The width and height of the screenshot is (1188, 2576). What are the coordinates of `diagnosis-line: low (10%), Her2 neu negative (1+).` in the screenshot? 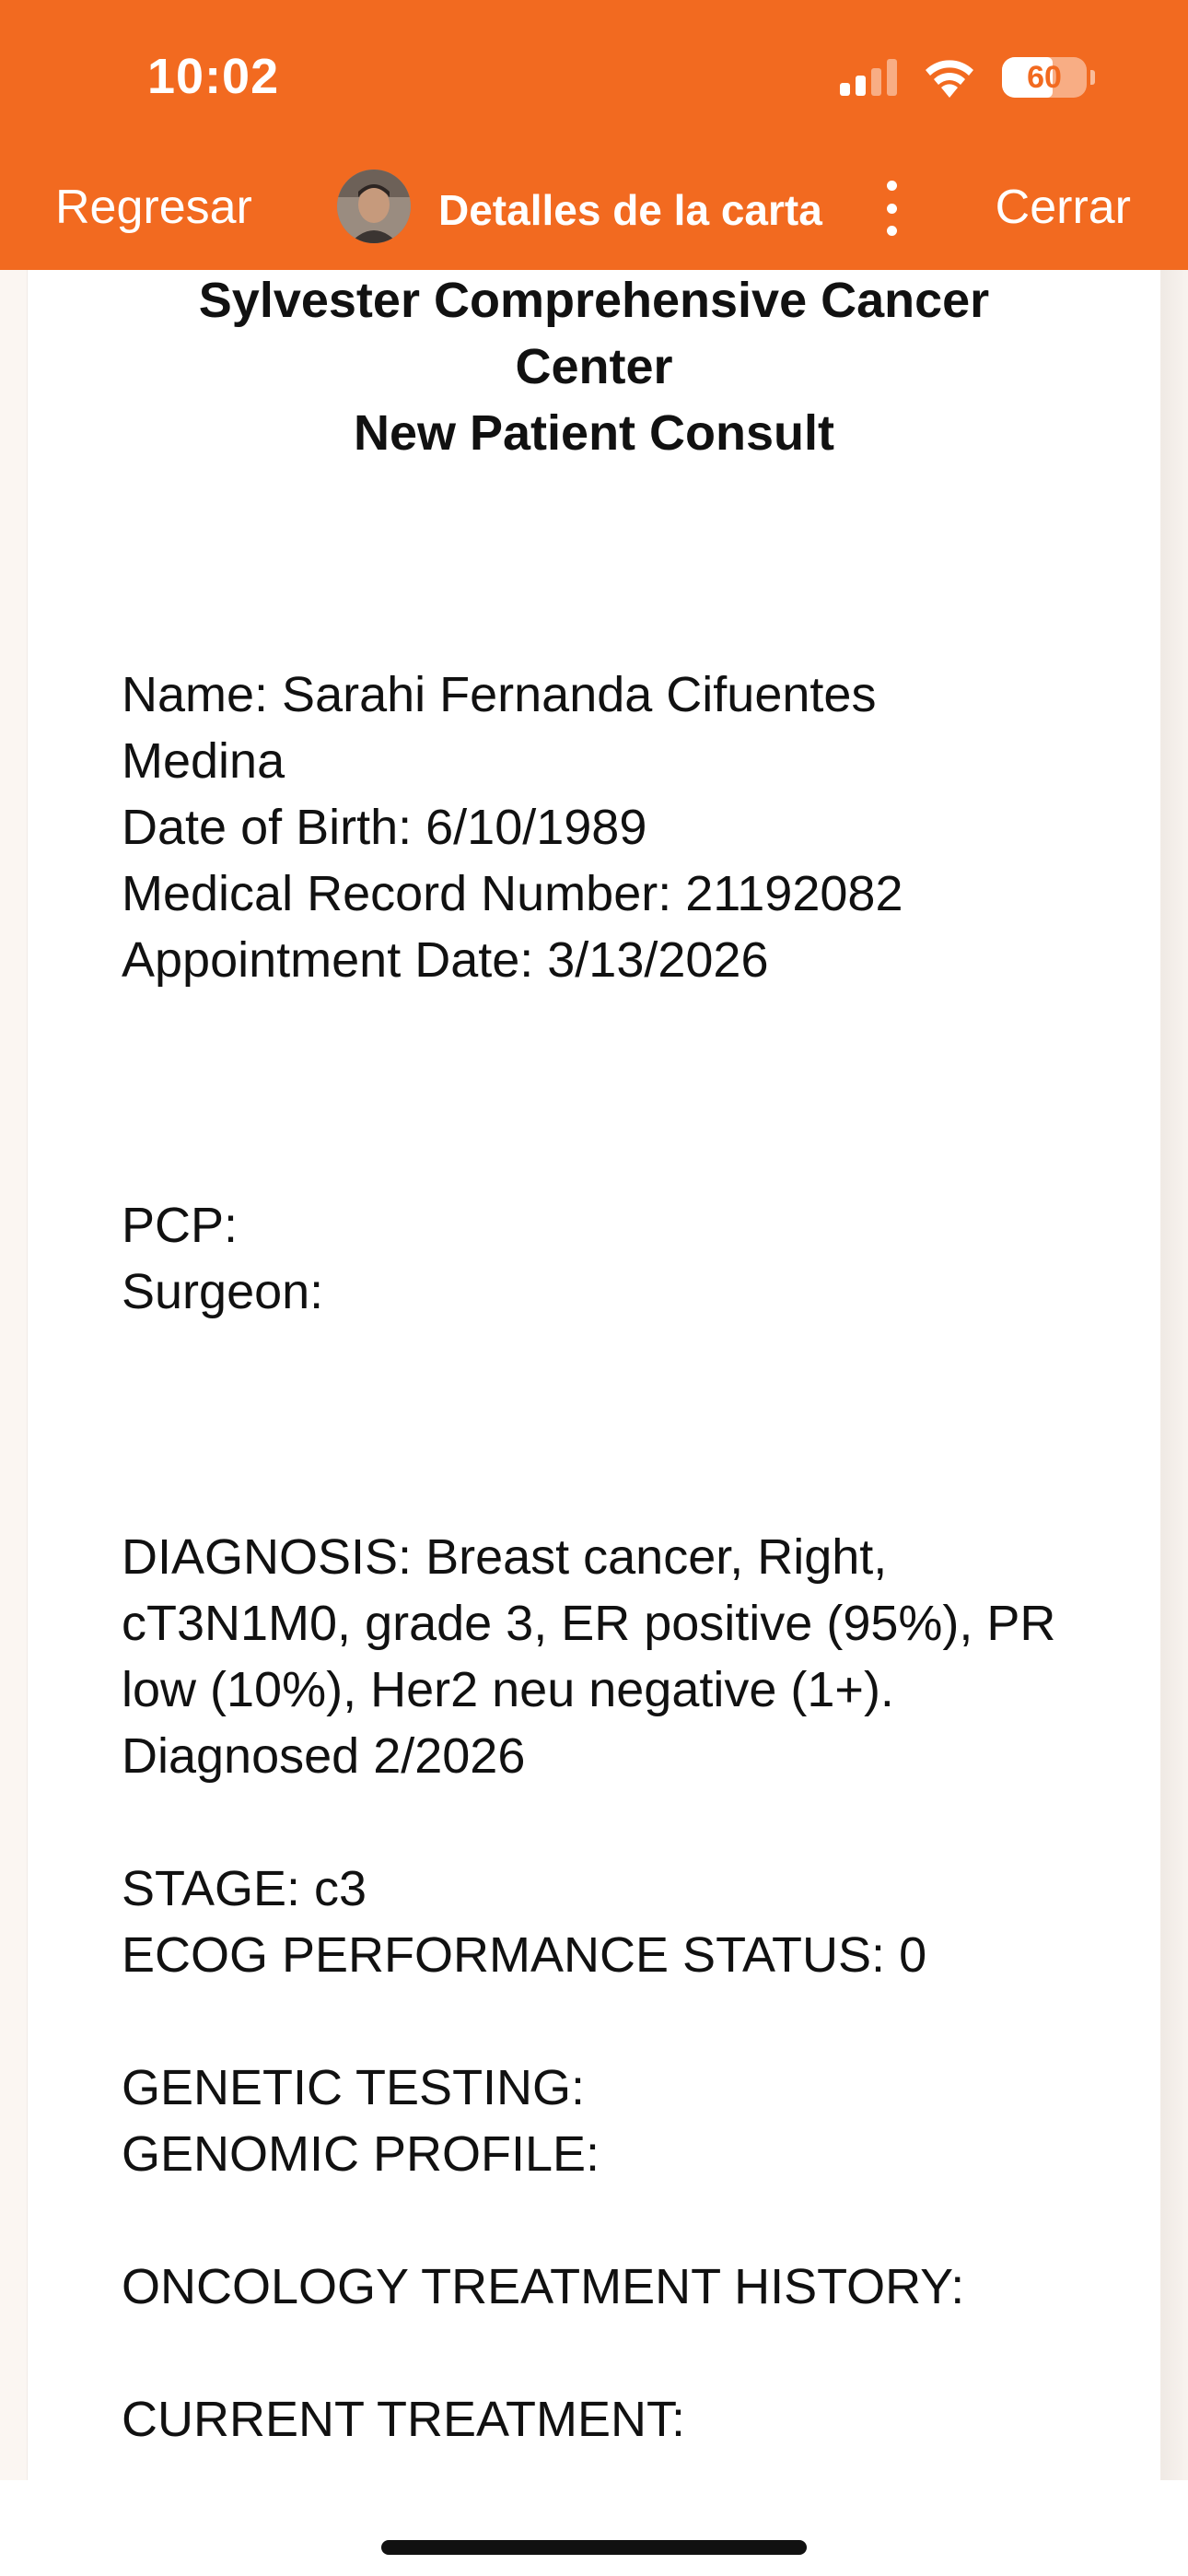 It's located at (508, 1689).